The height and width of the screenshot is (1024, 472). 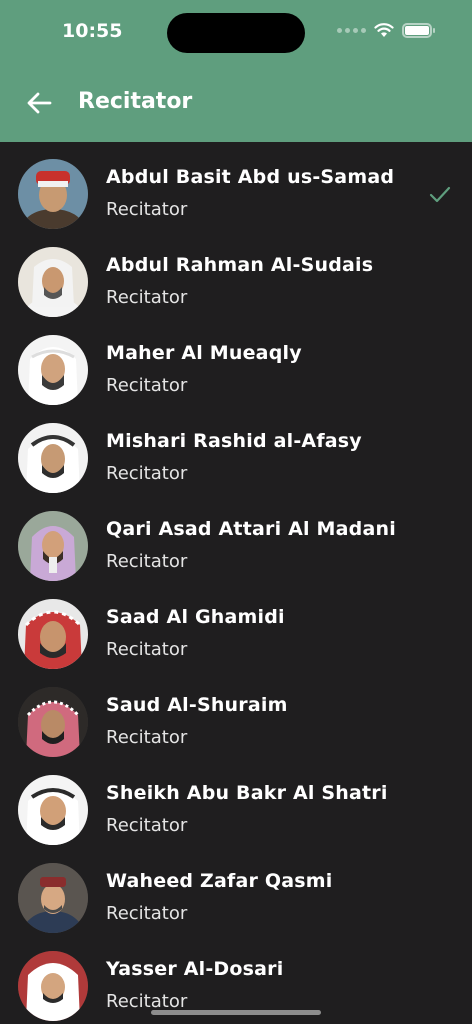 I want to click on reciter-row: Abdul Basit Abd us-Samad Recitator, so click(x=236, y=186).